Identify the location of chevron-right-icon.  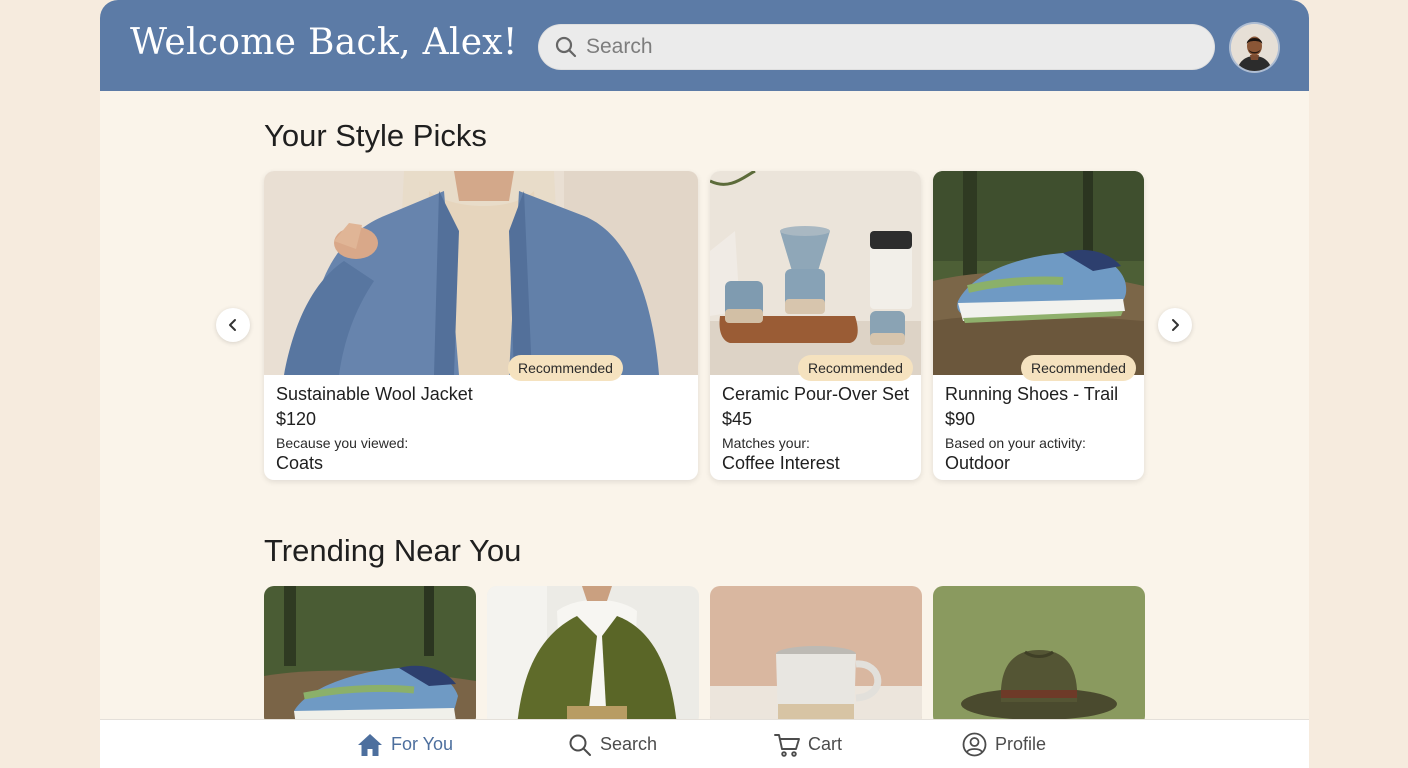
(1175, 325).